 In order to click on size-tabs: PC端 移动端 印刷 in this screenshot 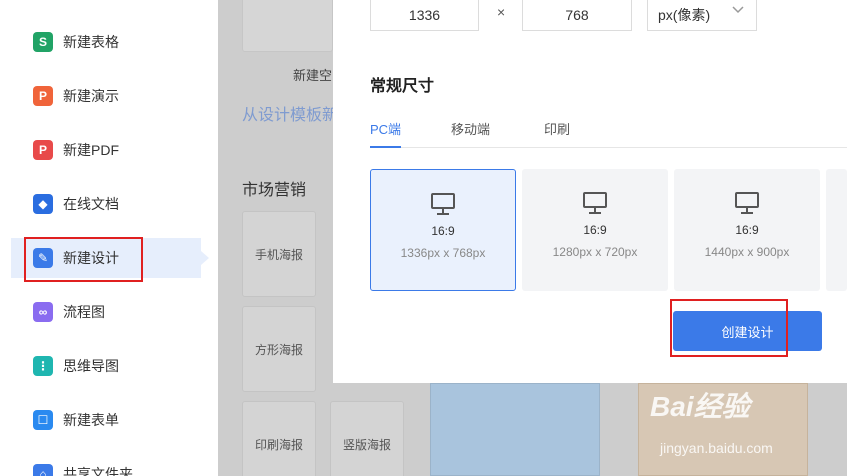, I will do `click(608, 132)`.